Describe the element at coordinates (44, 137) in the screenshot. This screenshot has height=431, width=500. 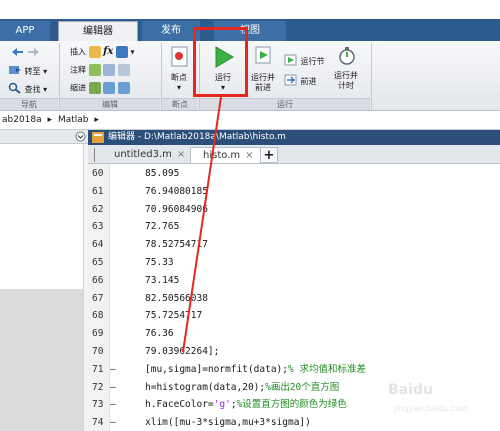
I see `panel-header` at that location.